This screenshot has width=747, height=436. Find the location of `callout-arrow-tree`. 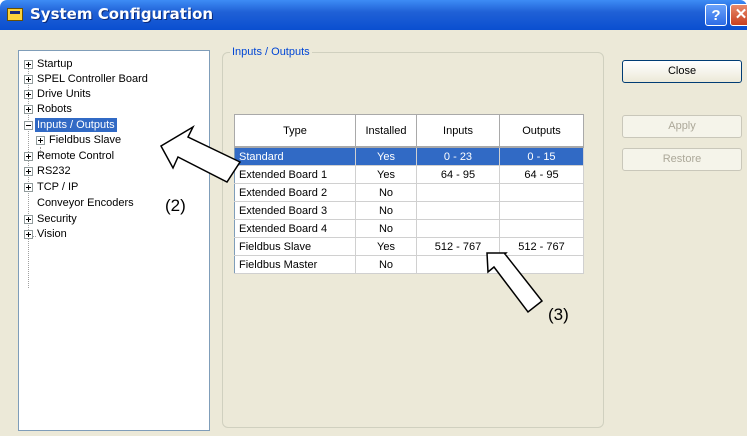

callout-arrow-tree is located at coordinates (200, 154).